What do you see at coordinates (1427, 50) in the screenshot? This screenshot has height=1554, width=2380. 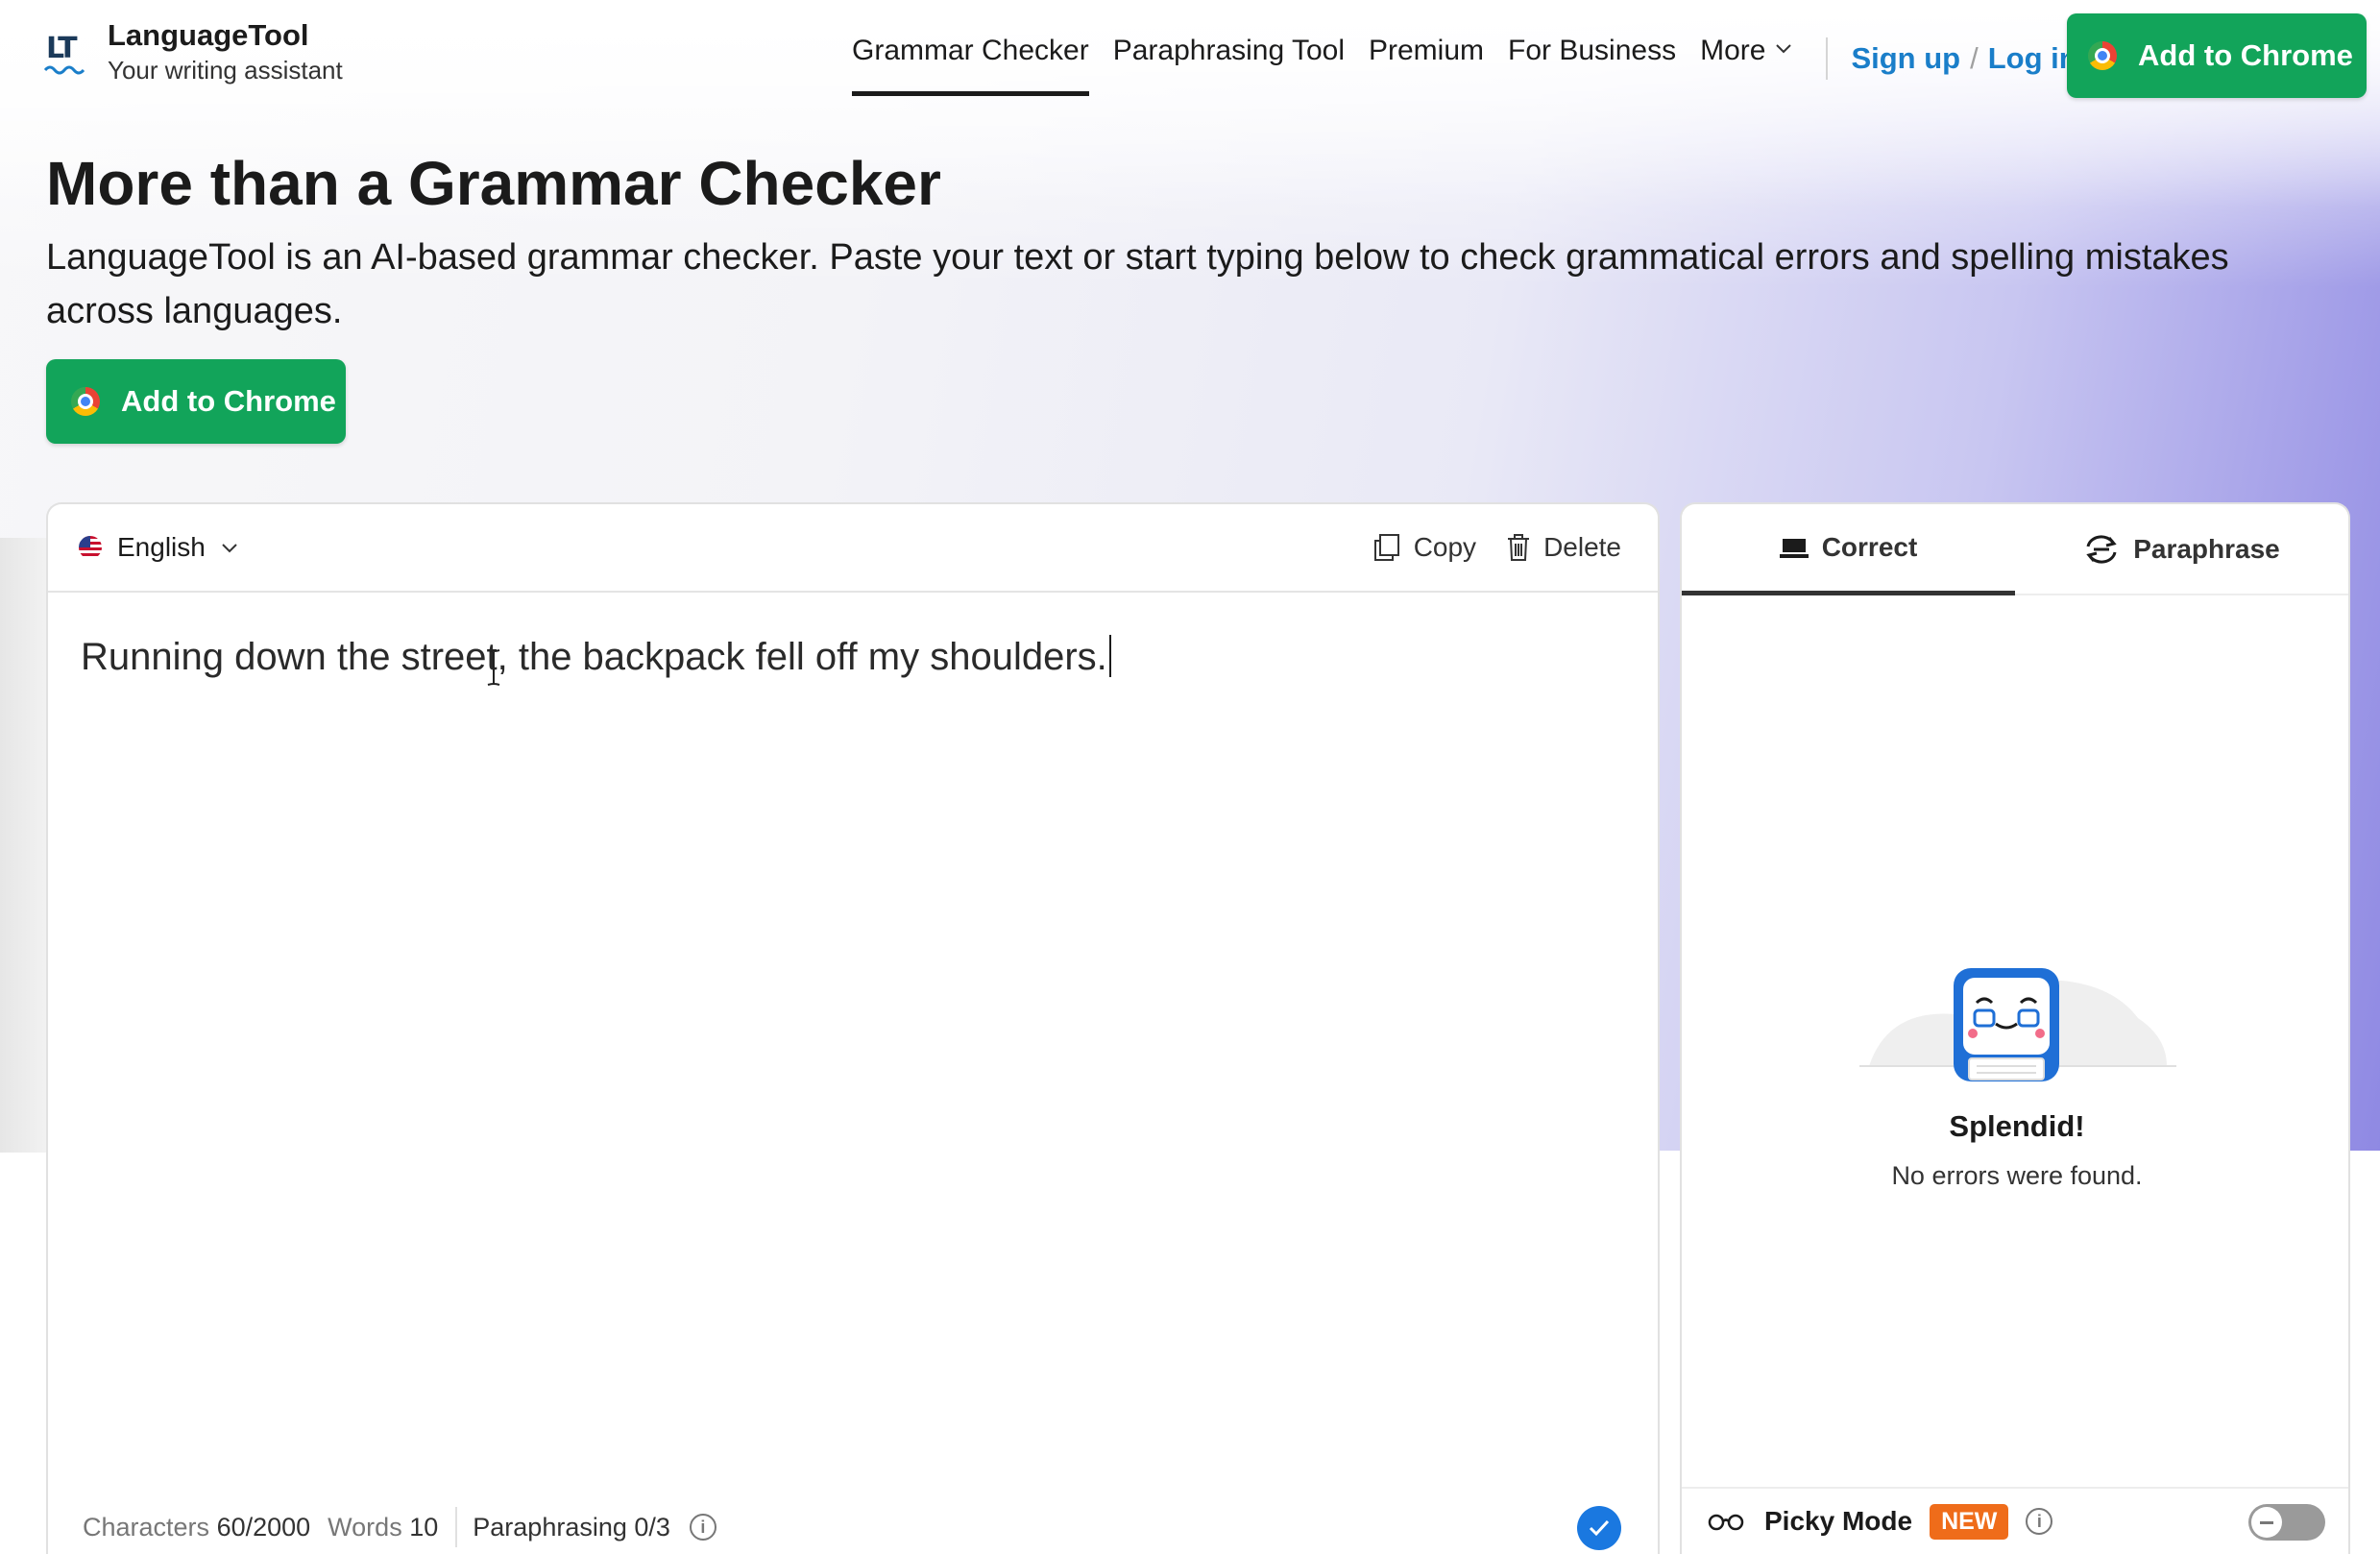 I see `nav-link-label: Premium` at bounding box center [1427, 50].